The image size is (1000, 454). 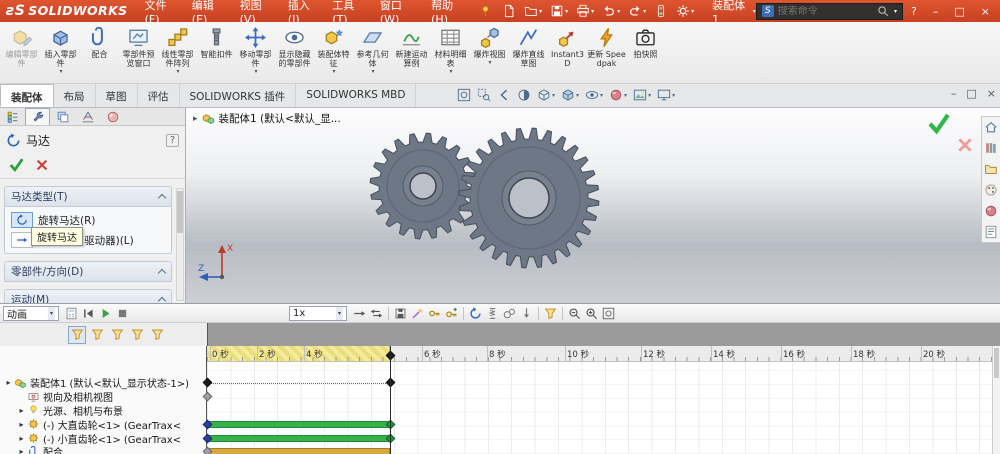 What do you see at coordinates (103, 449) in the screenshot?
I see `timeline-tree-row: ▸ 配合` at bounding box center [103, 449].